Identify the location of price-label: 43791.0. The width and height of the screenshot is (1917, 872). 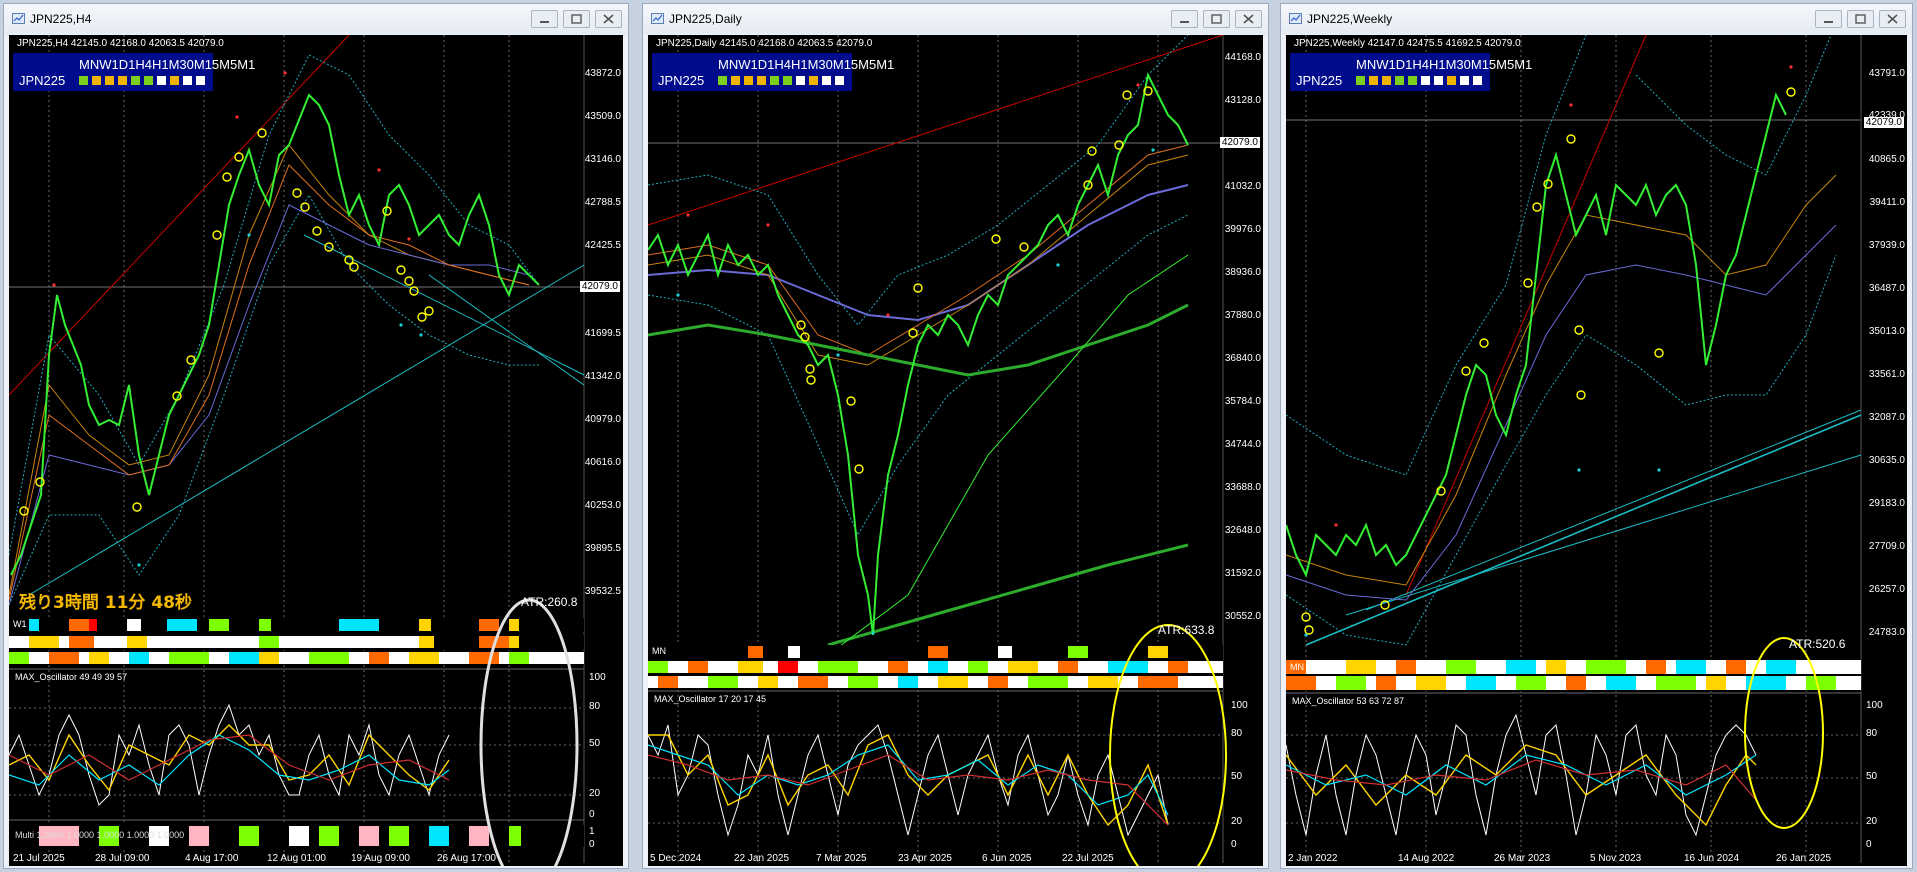
(1886, 73).